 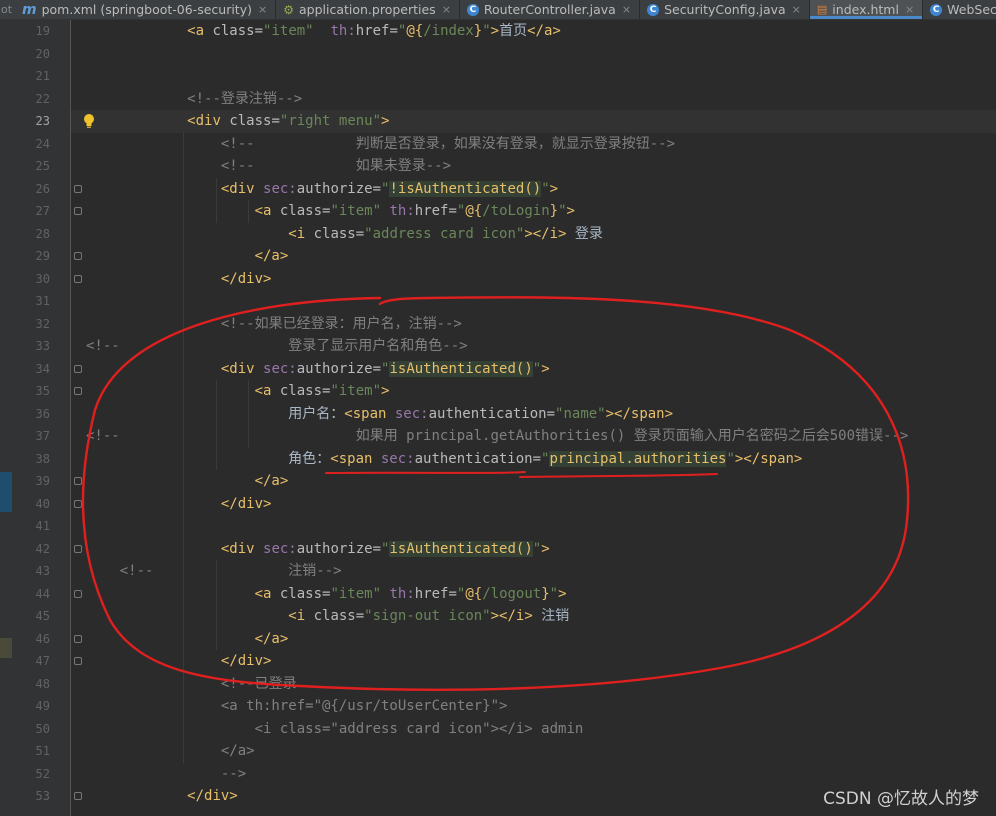 What do you see at coordinates (31, 774) in the screenshot?
I see `line-number: 52` at bounding box center [31, 774].